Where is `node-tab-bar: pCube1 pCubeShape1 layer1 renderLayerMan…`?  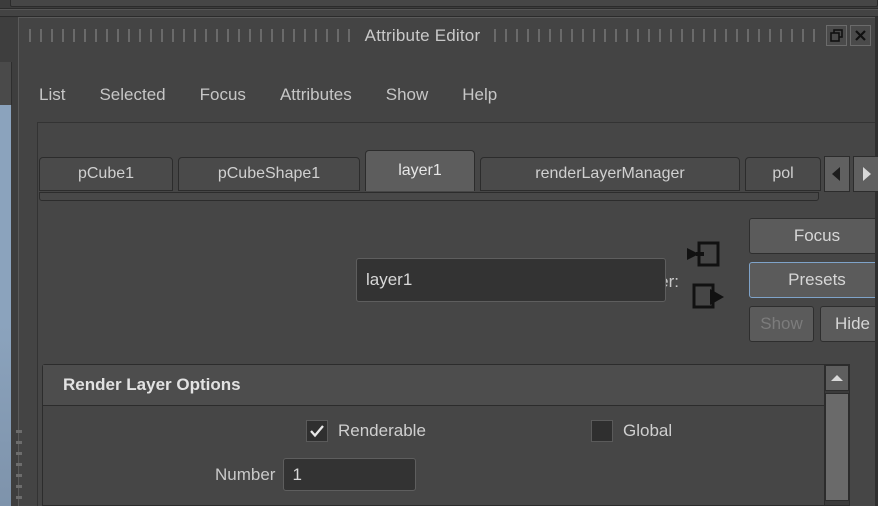 node-tab-bar: pCube1 pCubeShape1 layer1 renderLayerMan… is located at coordinates (458, 170).